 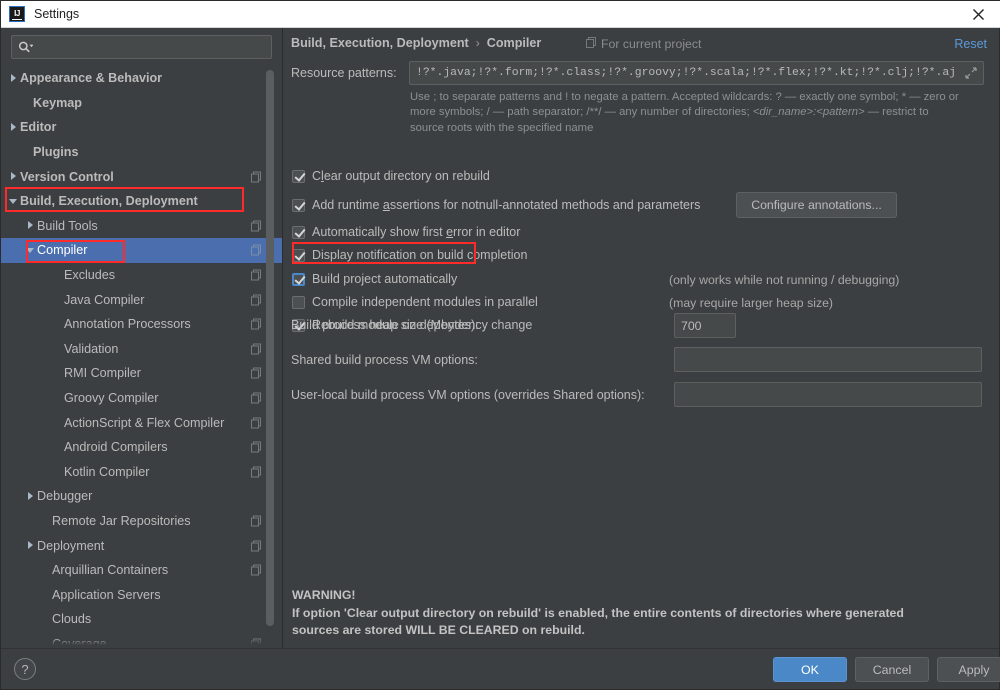 I want to click on apply-button: Apply, so click(x=968, y=669).